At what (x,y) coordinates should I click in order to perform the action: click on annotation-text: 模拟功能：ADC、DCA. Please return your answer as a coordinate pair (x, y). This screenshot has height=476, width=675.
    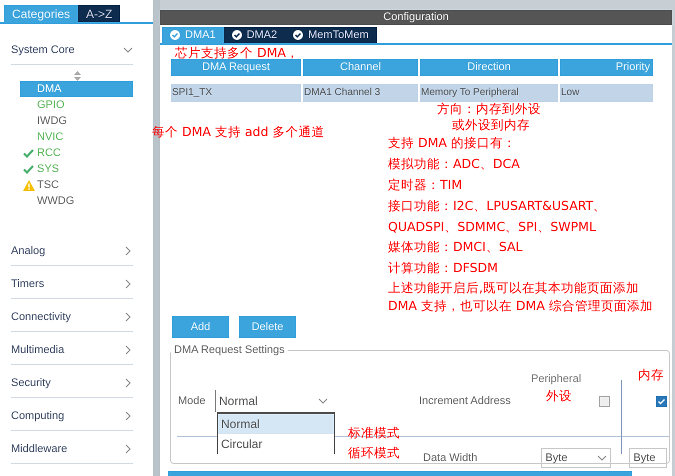
    Looking at the image, I should click on (454, 164).